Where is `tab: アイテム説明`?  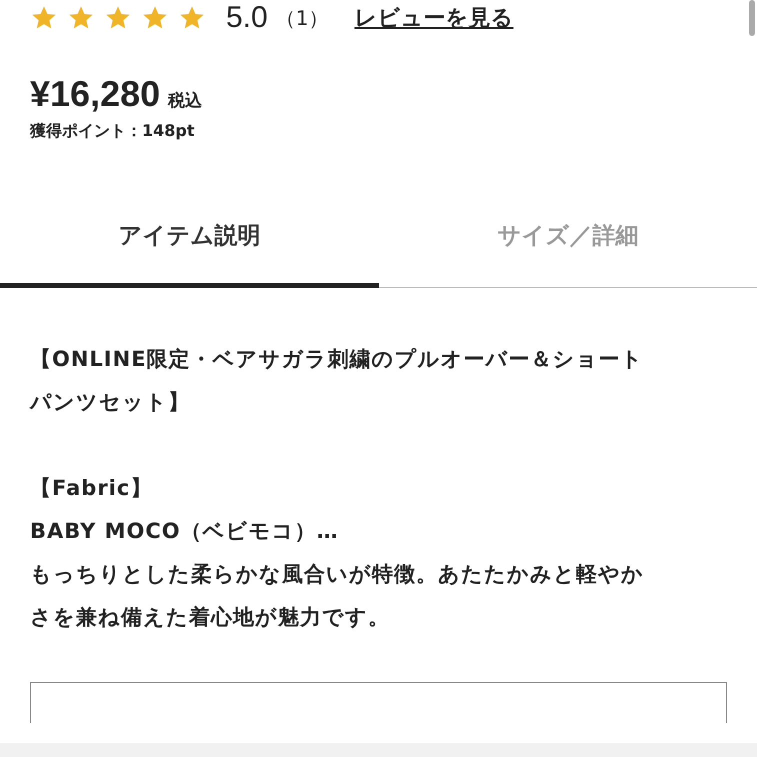 tab: アイテム説明 is located at coordinates (189, 238).